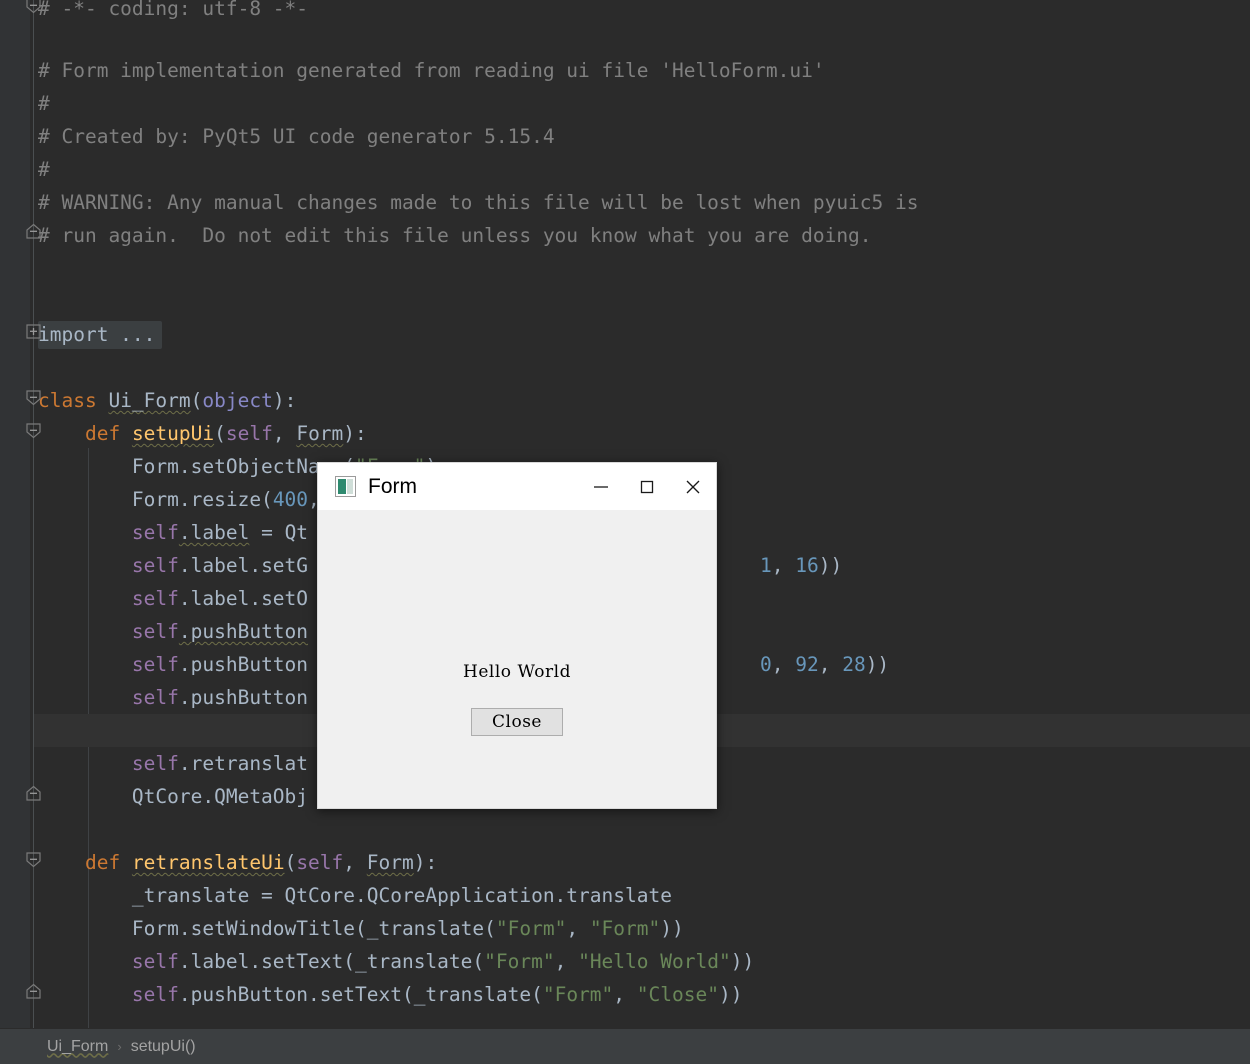  What do you see at coordinates (73, 400) in the screenshot?
I see `code-token: class` at bounding box center [73, 400].